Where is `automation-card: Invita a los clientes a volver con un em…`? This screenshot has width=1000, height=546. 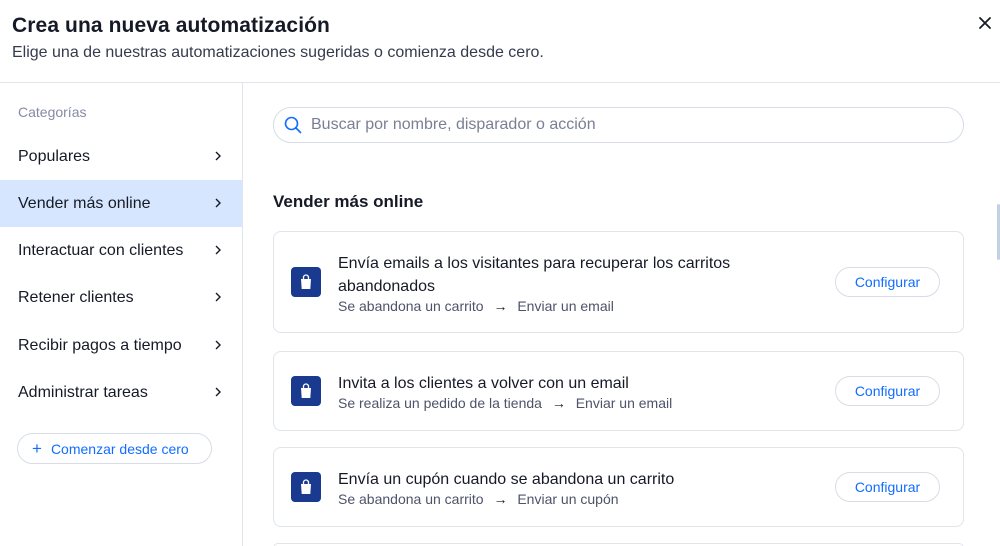
automation-card: Invita a los clientes a volver con un em… is located at coordinates (618, 391).